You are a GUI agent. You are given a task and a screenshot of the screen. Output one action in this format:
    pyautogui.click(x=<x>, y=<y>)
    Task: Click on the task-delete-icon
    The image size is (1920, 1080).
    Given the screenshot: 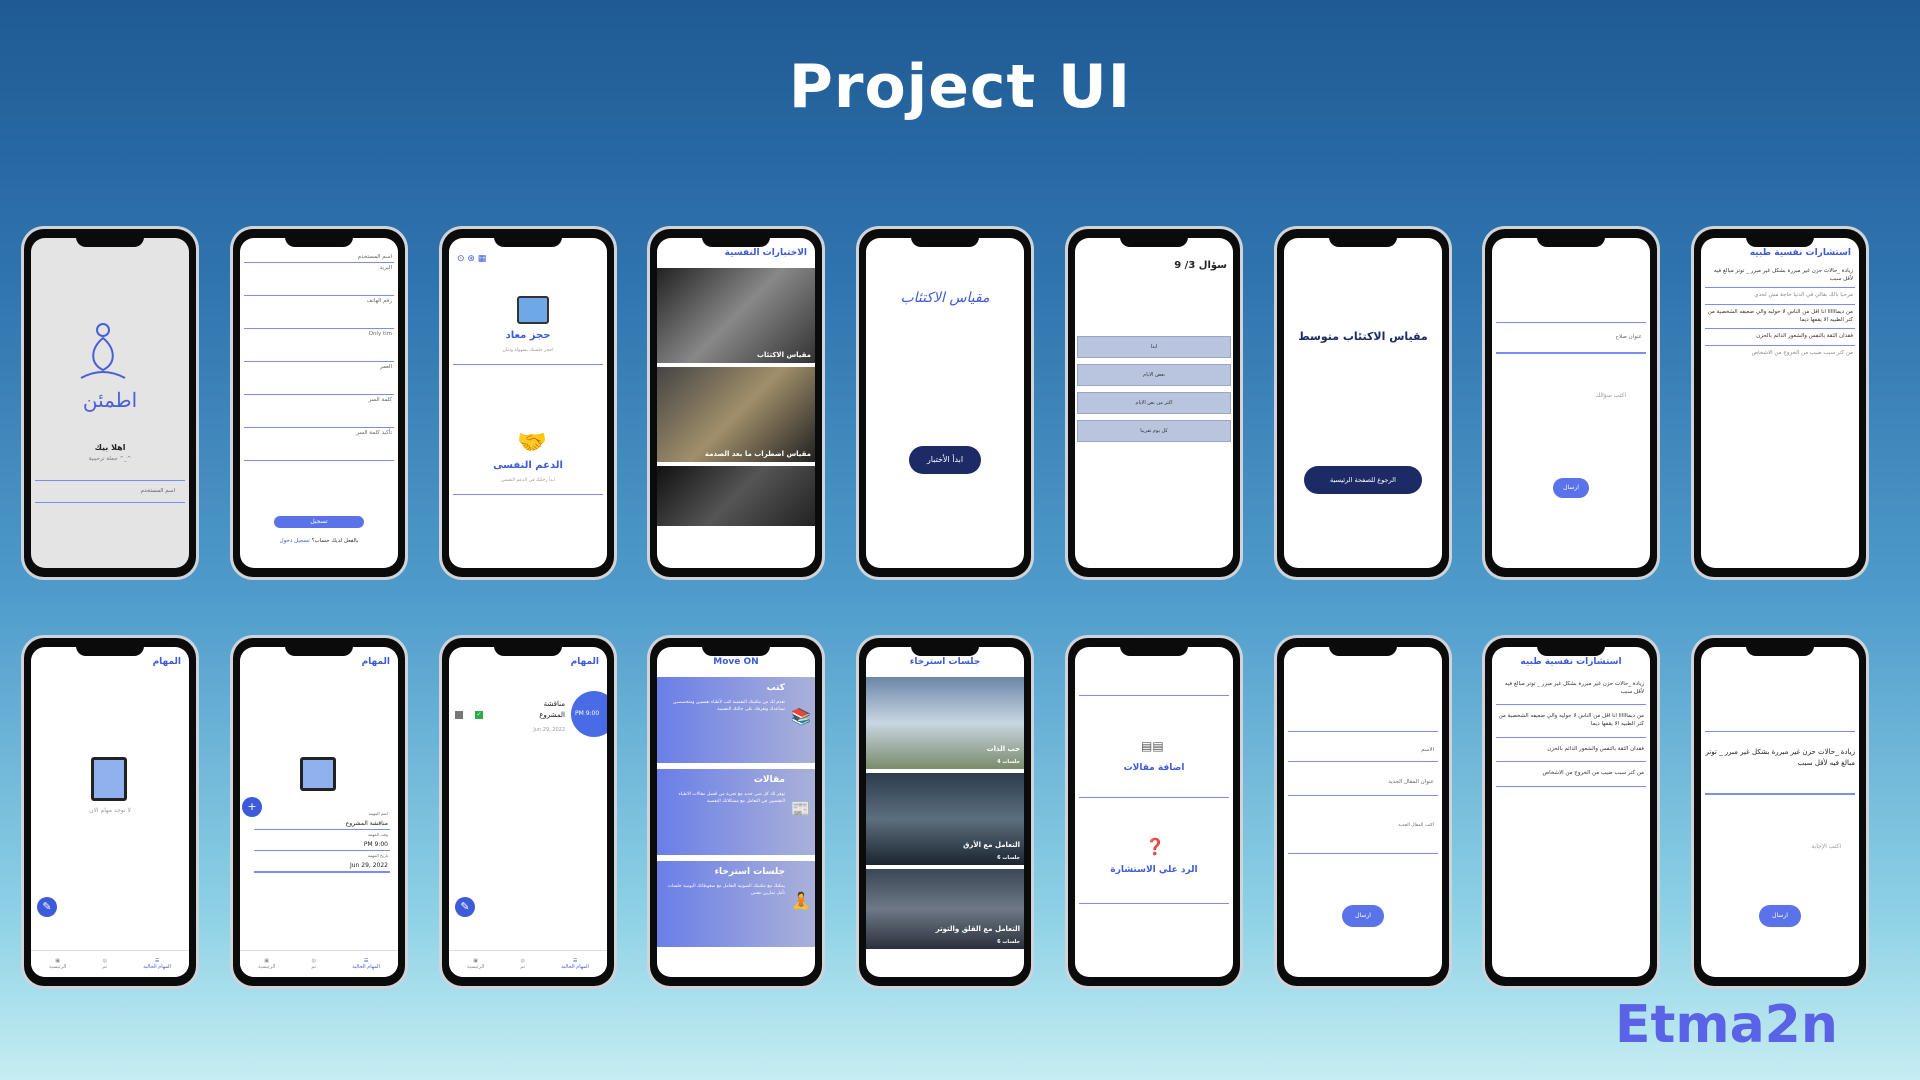 What is the action you would take?
    pyautogui.click(x=459, y=715)
    